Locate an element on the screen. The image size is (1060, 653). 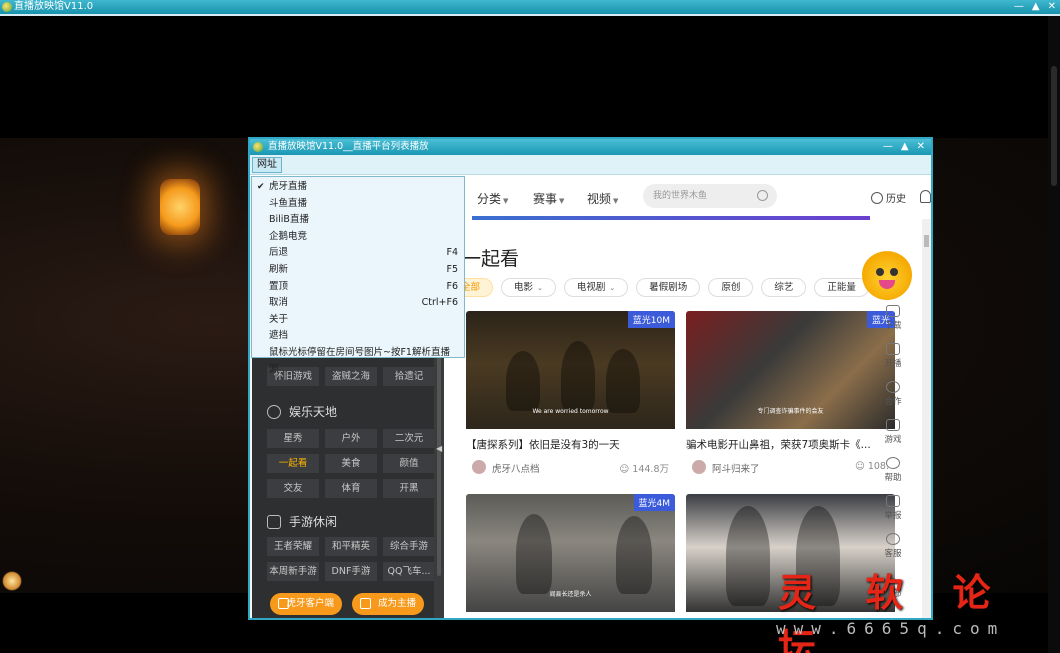
filter-chip: 正能量 is located at coordinates (841, 287).